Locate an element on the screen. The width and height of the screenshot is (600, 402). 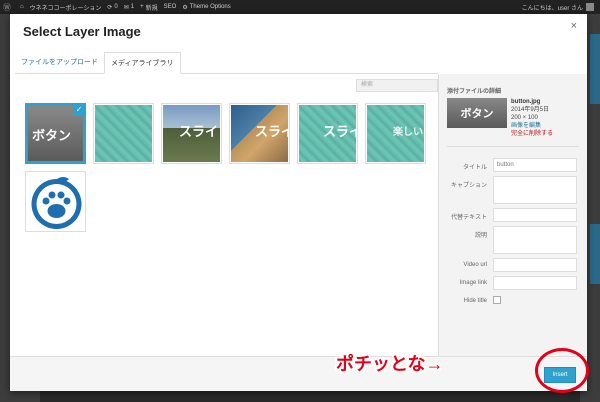
theme-options-link: ⚙ Theme Options is located at coordinates (206, 7).